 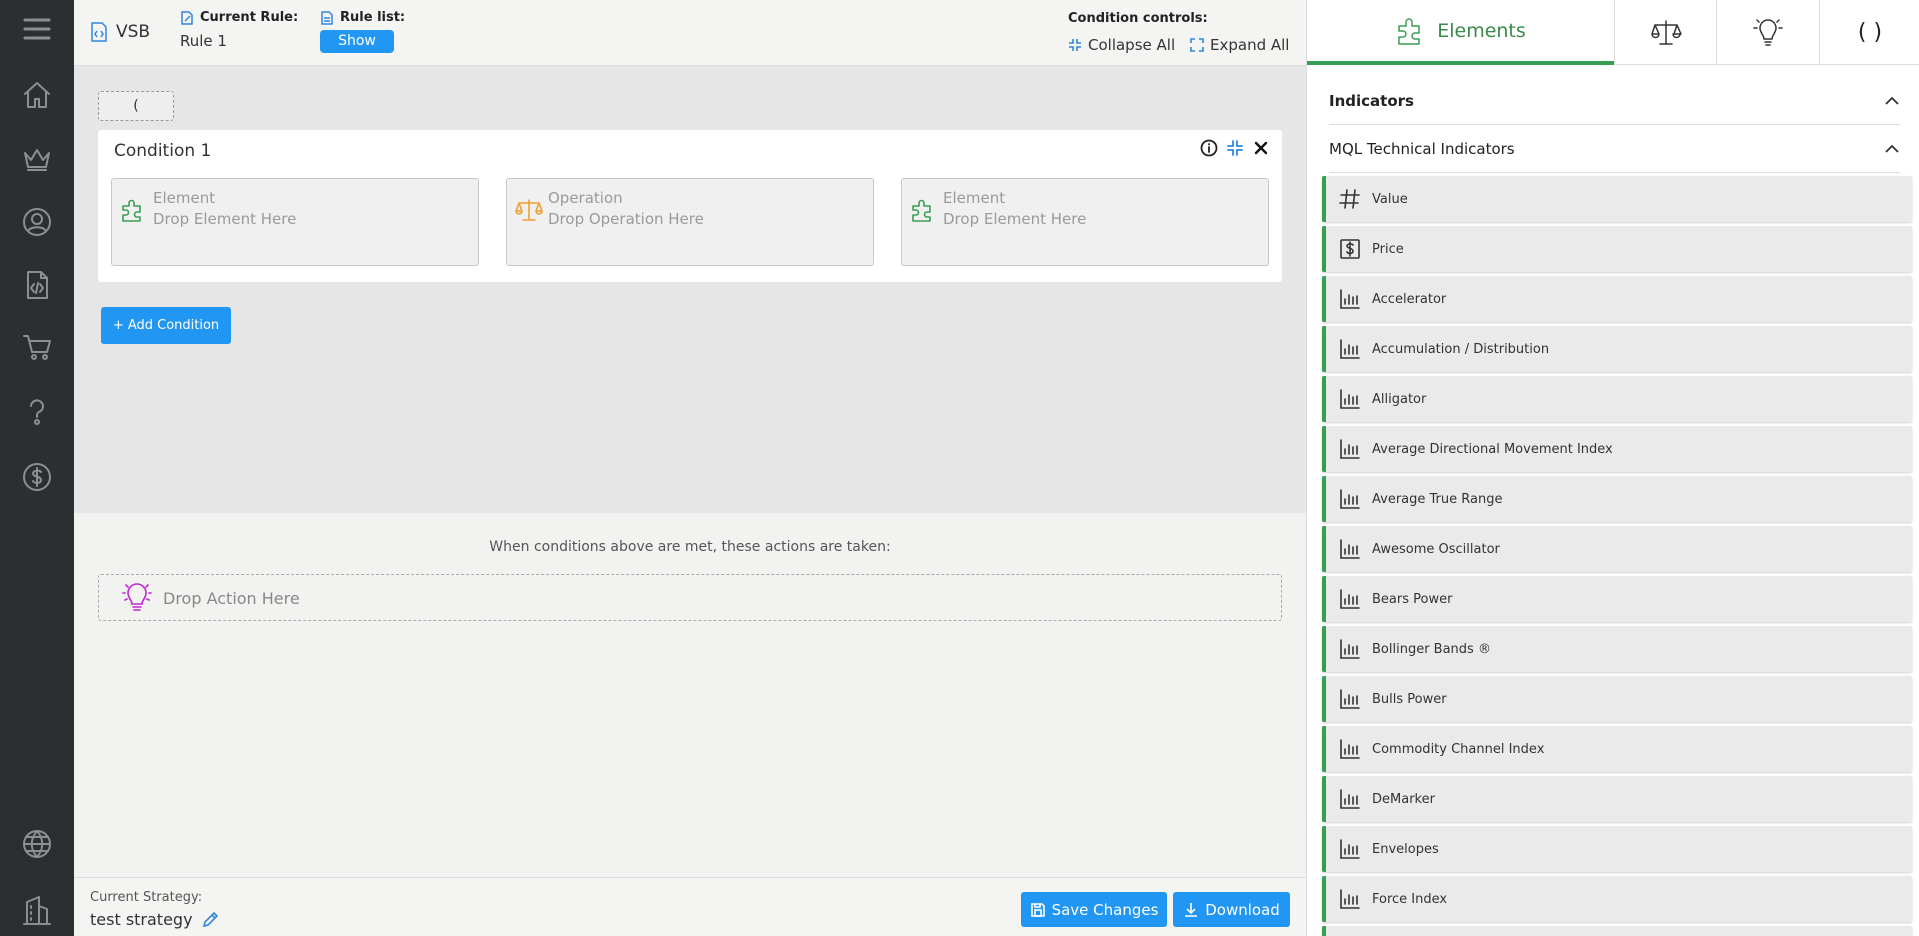 What do you see at coordinates (37, 222) in the screenshot?
I see `user-profile-icon` at bounding box center [37, 222].